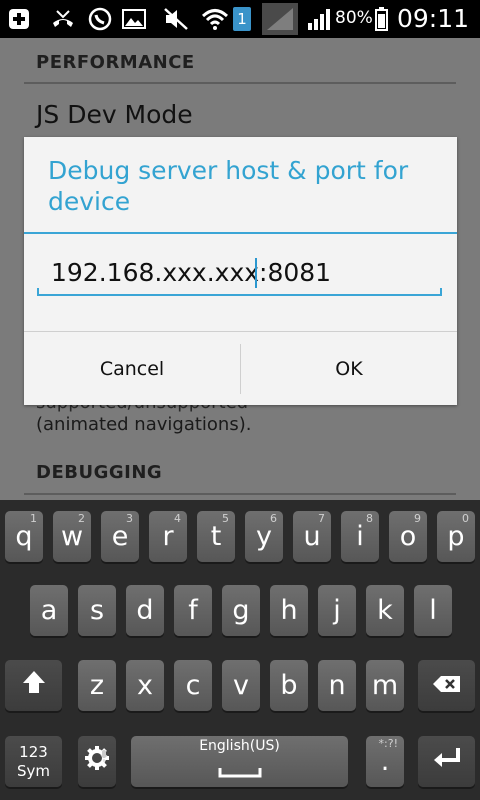  I want to click on backspace-key, so click(446, 685).